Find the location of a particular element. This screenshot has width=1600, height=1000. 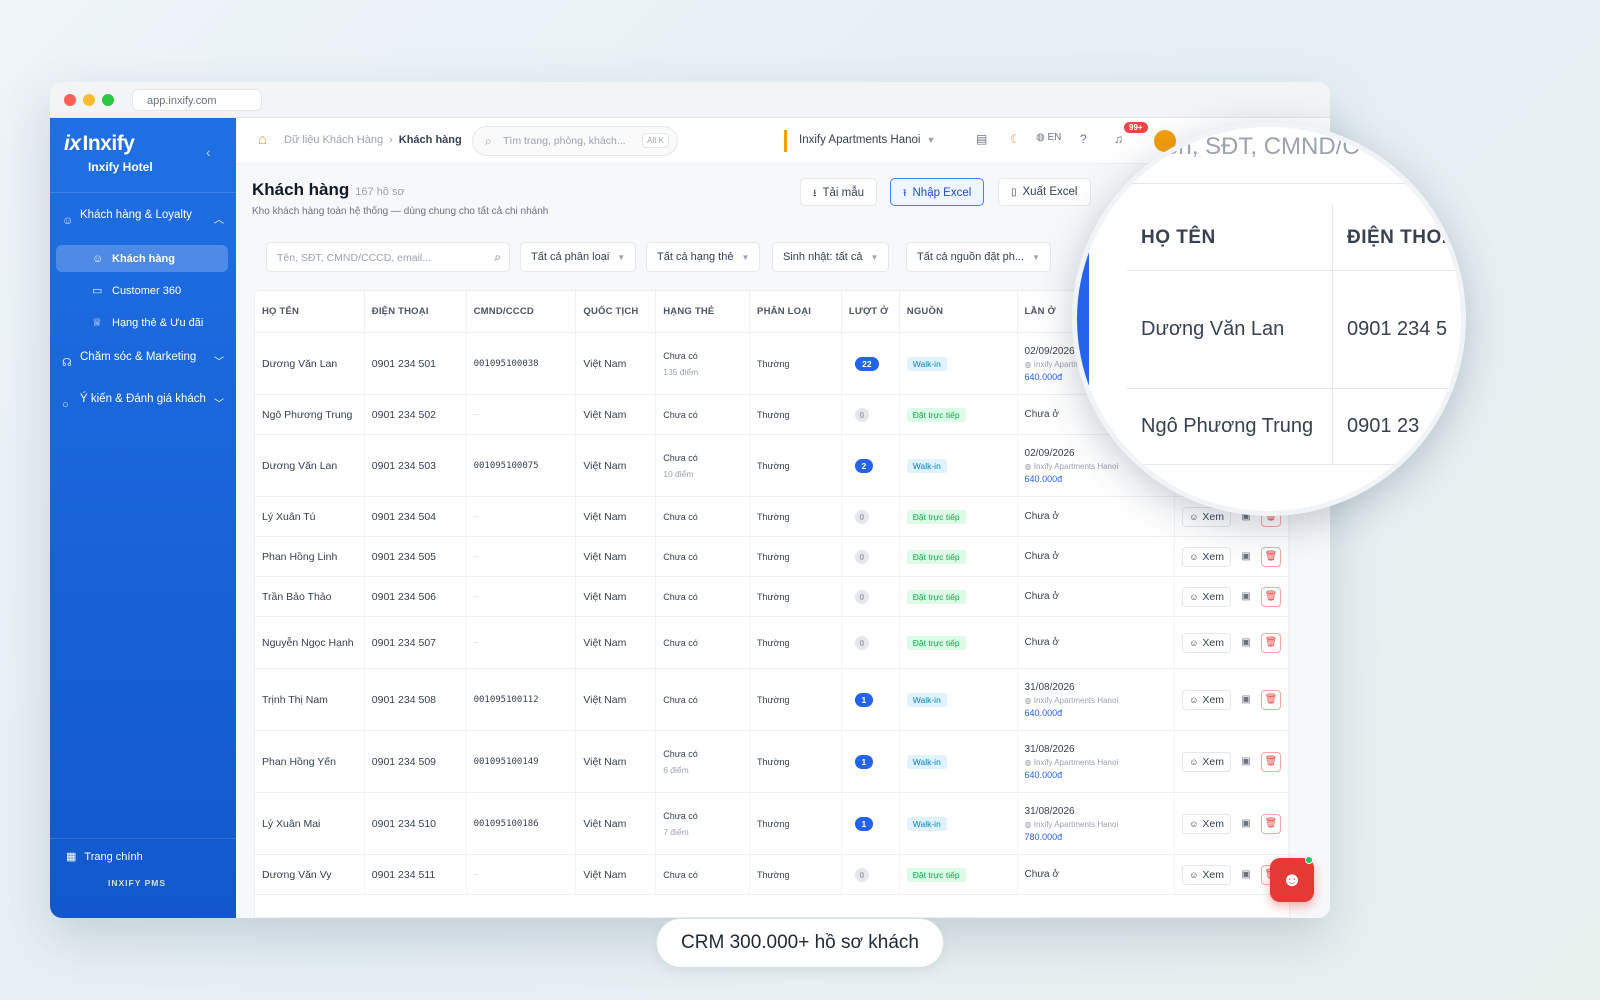

language-switch: ◍ EN is located at coordinates (1048, 137).